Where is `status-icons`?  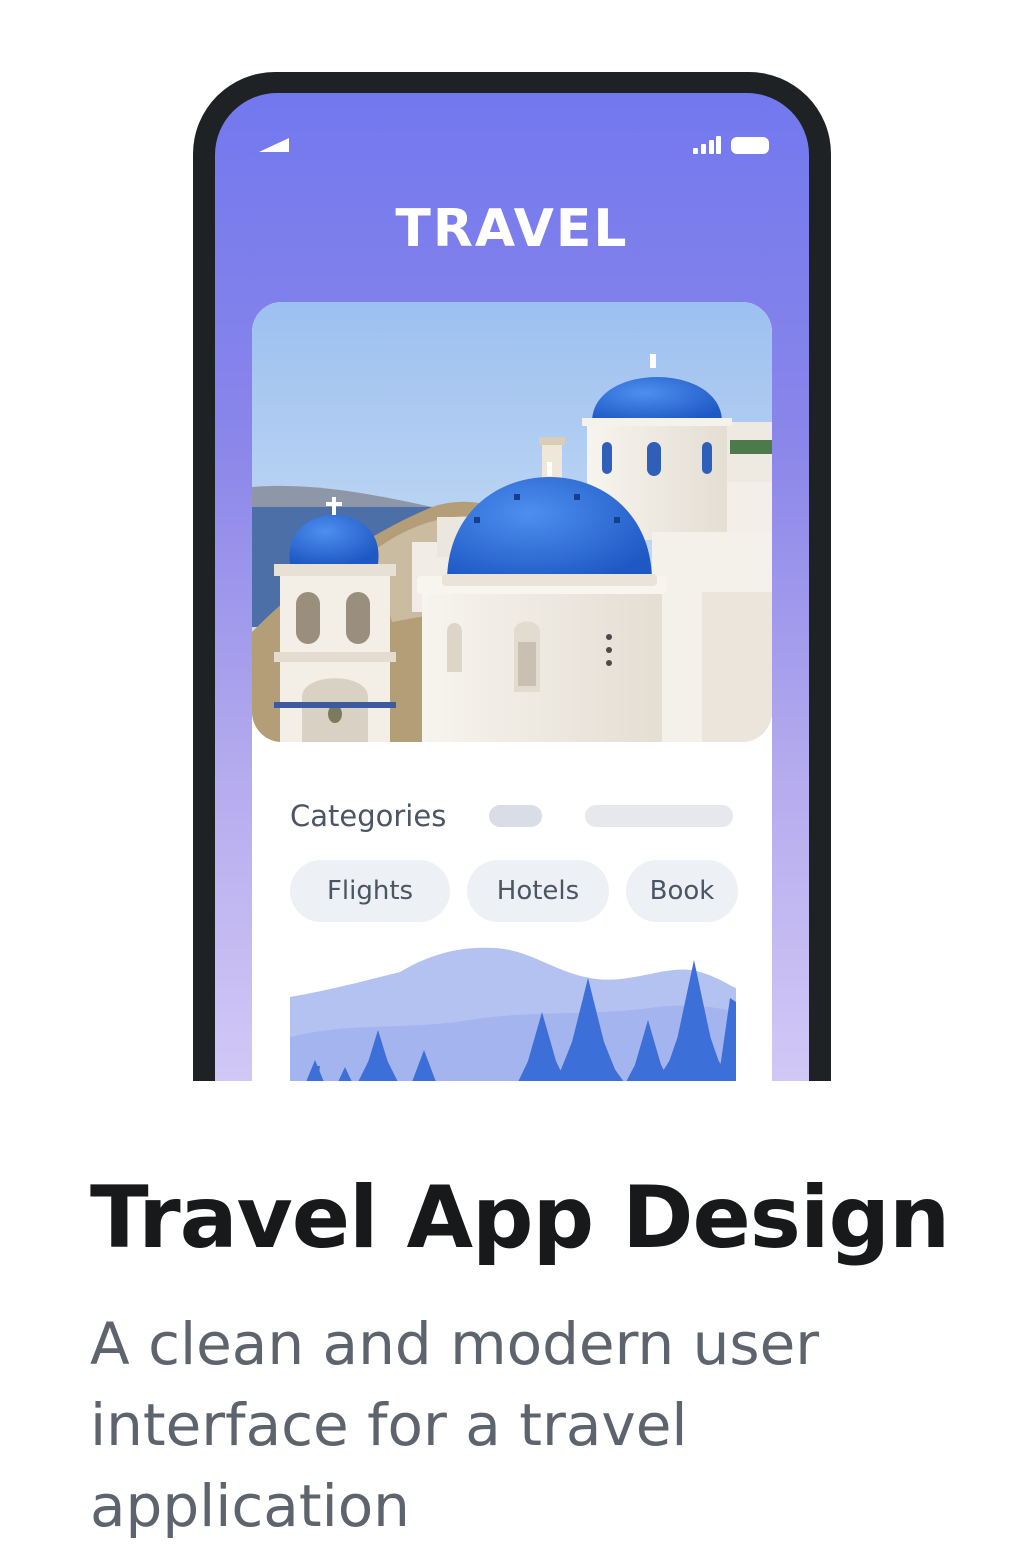
status-icons is located at coordinates (731, 145).